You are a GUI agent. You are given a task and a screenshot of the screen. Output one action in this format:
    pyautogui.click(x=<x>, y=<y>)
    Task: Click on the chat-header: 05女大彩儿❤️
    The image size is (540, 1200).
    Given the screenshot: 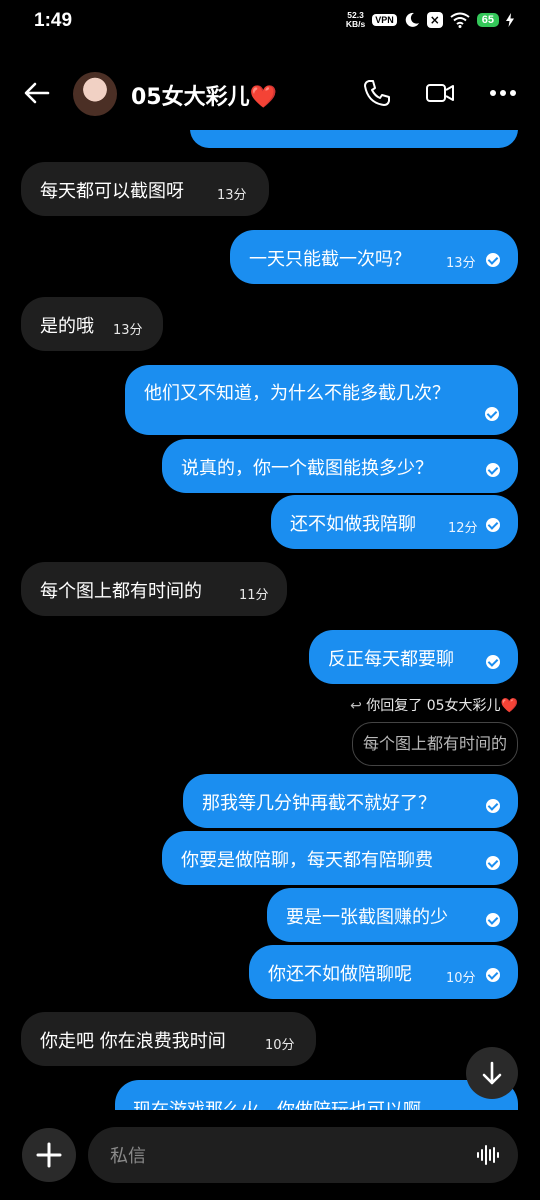 What is the action you would take?
    pyautogui.click(x=270, y=94)
    